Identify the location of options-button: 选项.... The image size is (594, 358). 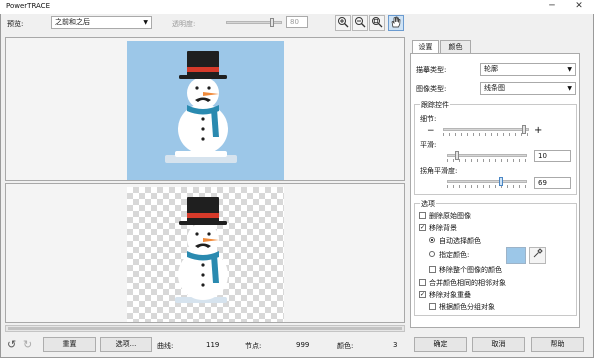
(126, 344).